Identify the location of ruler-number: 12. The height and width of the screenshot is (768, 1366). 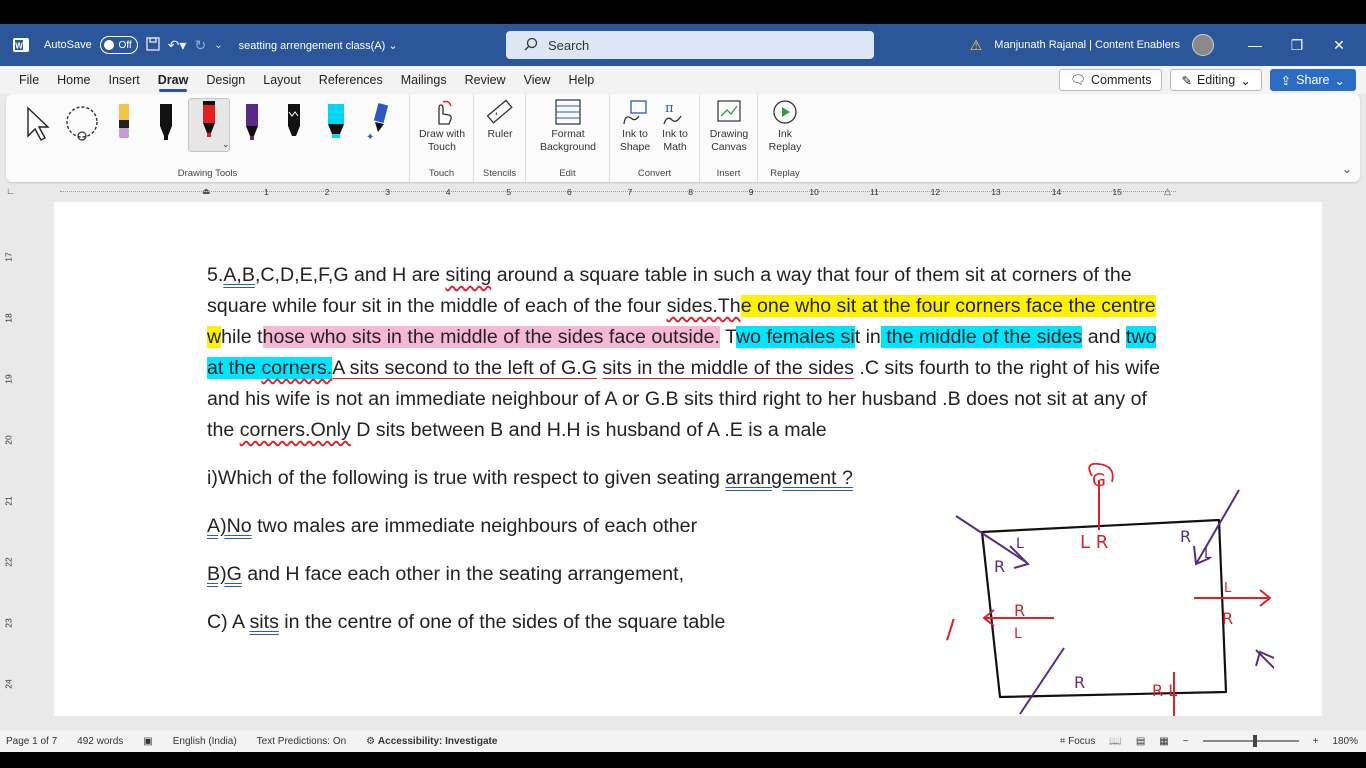
(935, 192).